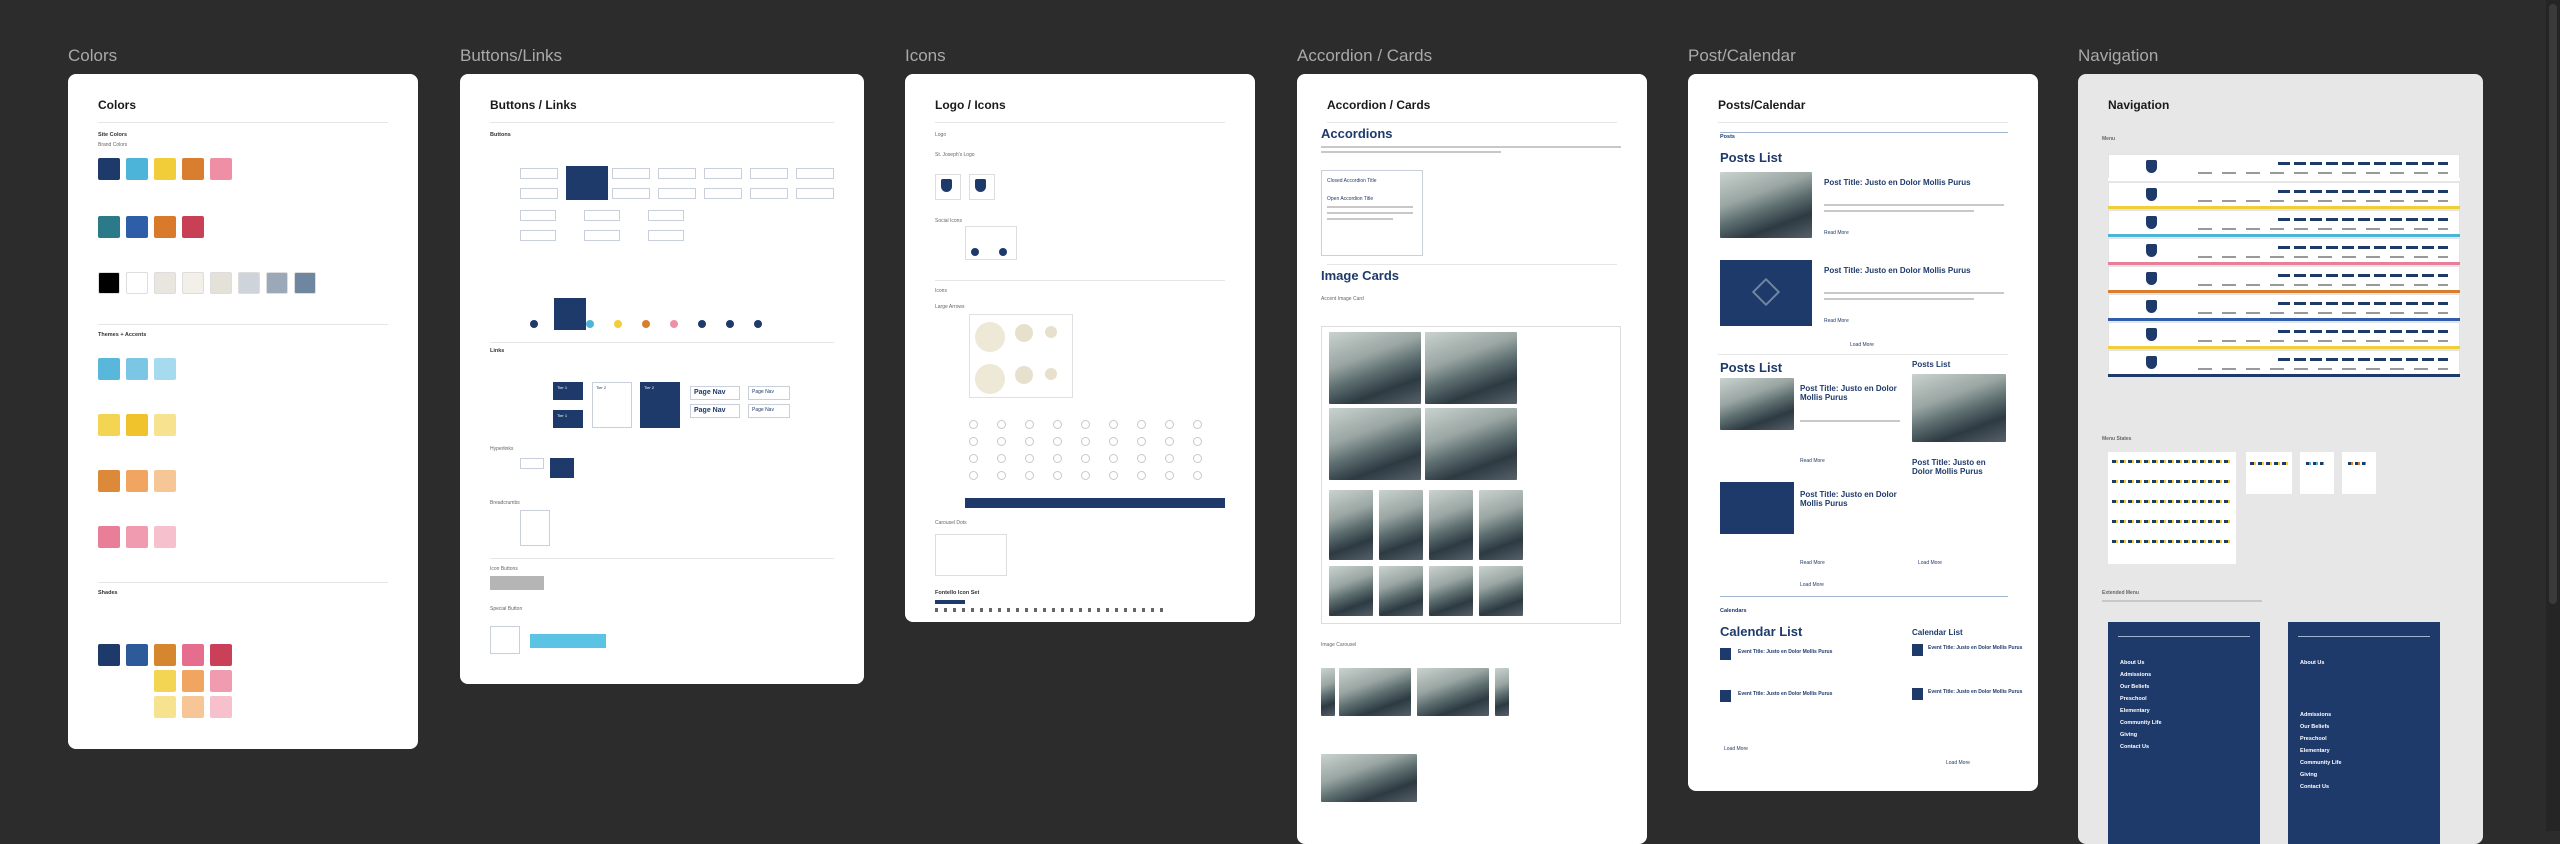  What do you see at coordinates (1742, 56) in the screenshot?
I see `frame-label-posts: Post/Calendar` at bounding box center [1742, 56].